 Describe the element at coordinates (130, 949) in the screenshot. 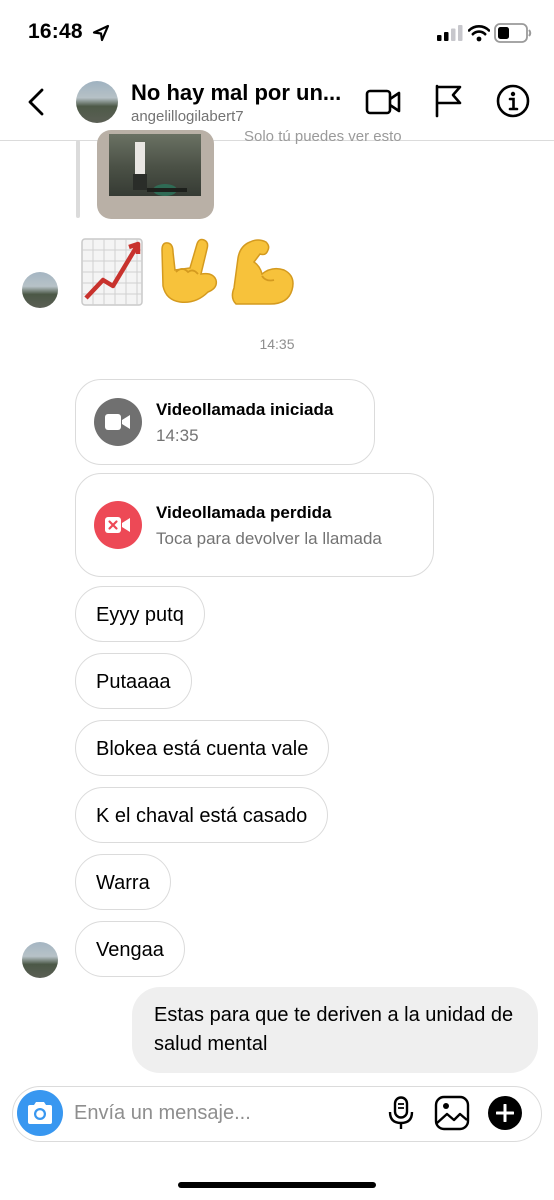

I see `incoming-message: Vengaa` at that location.